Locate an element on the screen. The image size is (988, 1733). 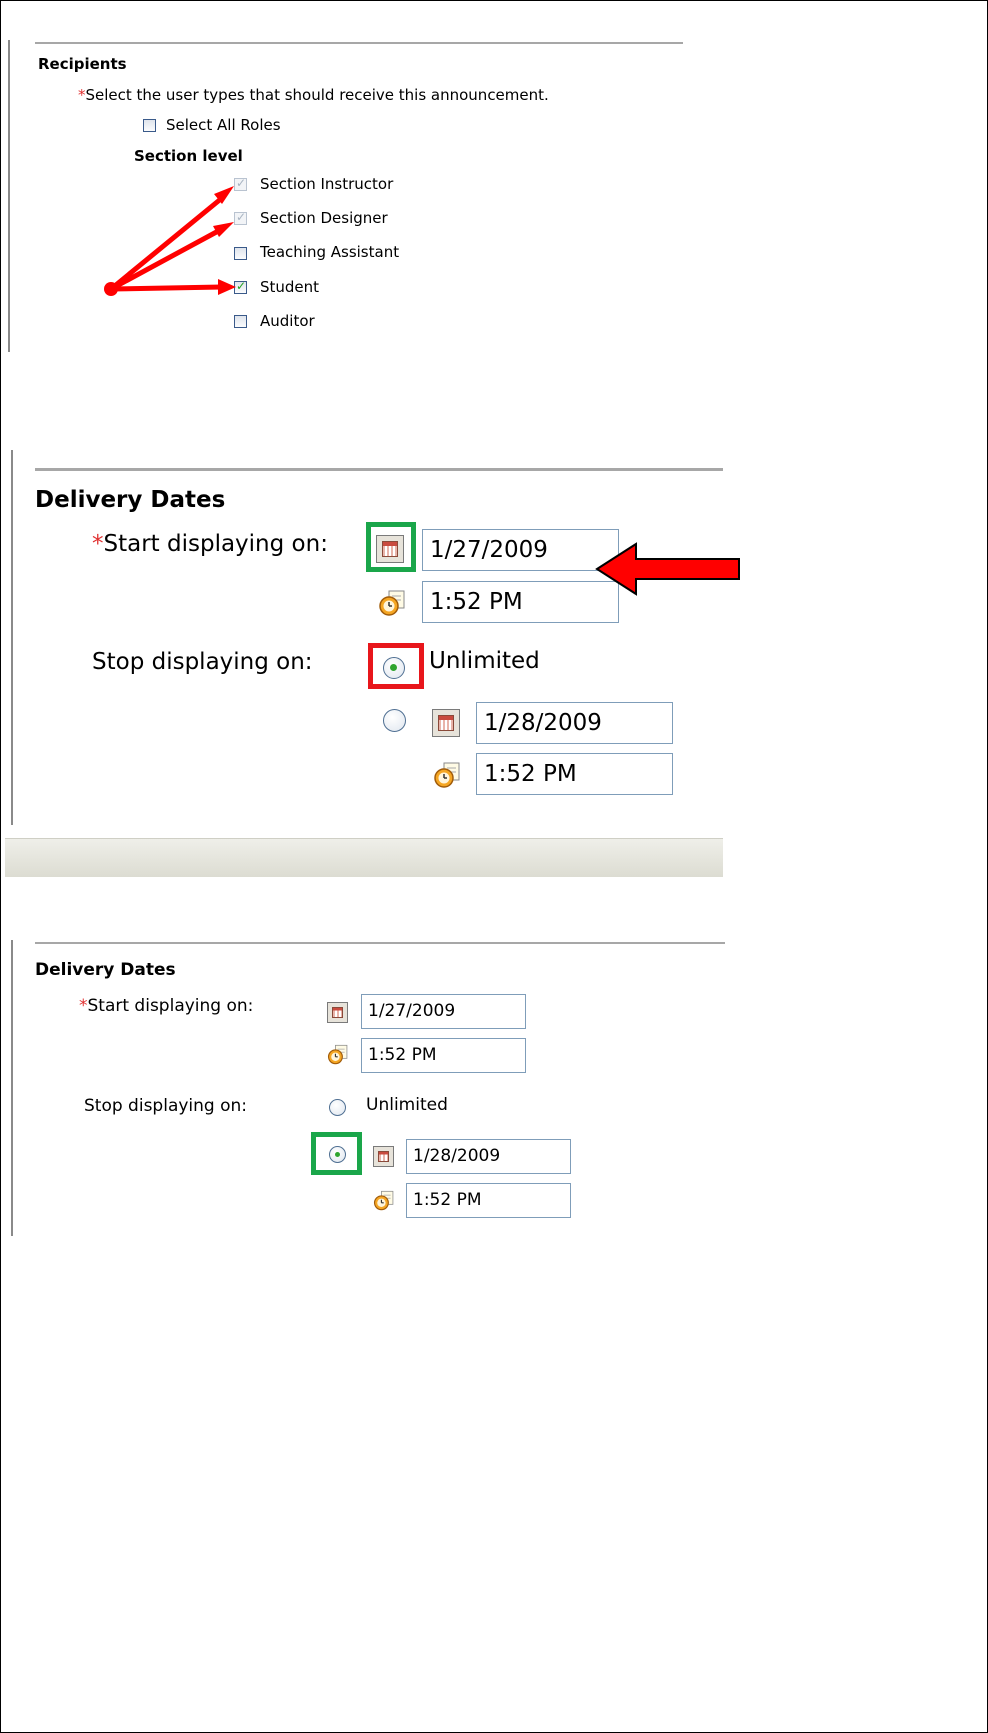
calendar-highlight-box is located at coordinates (391, 547).